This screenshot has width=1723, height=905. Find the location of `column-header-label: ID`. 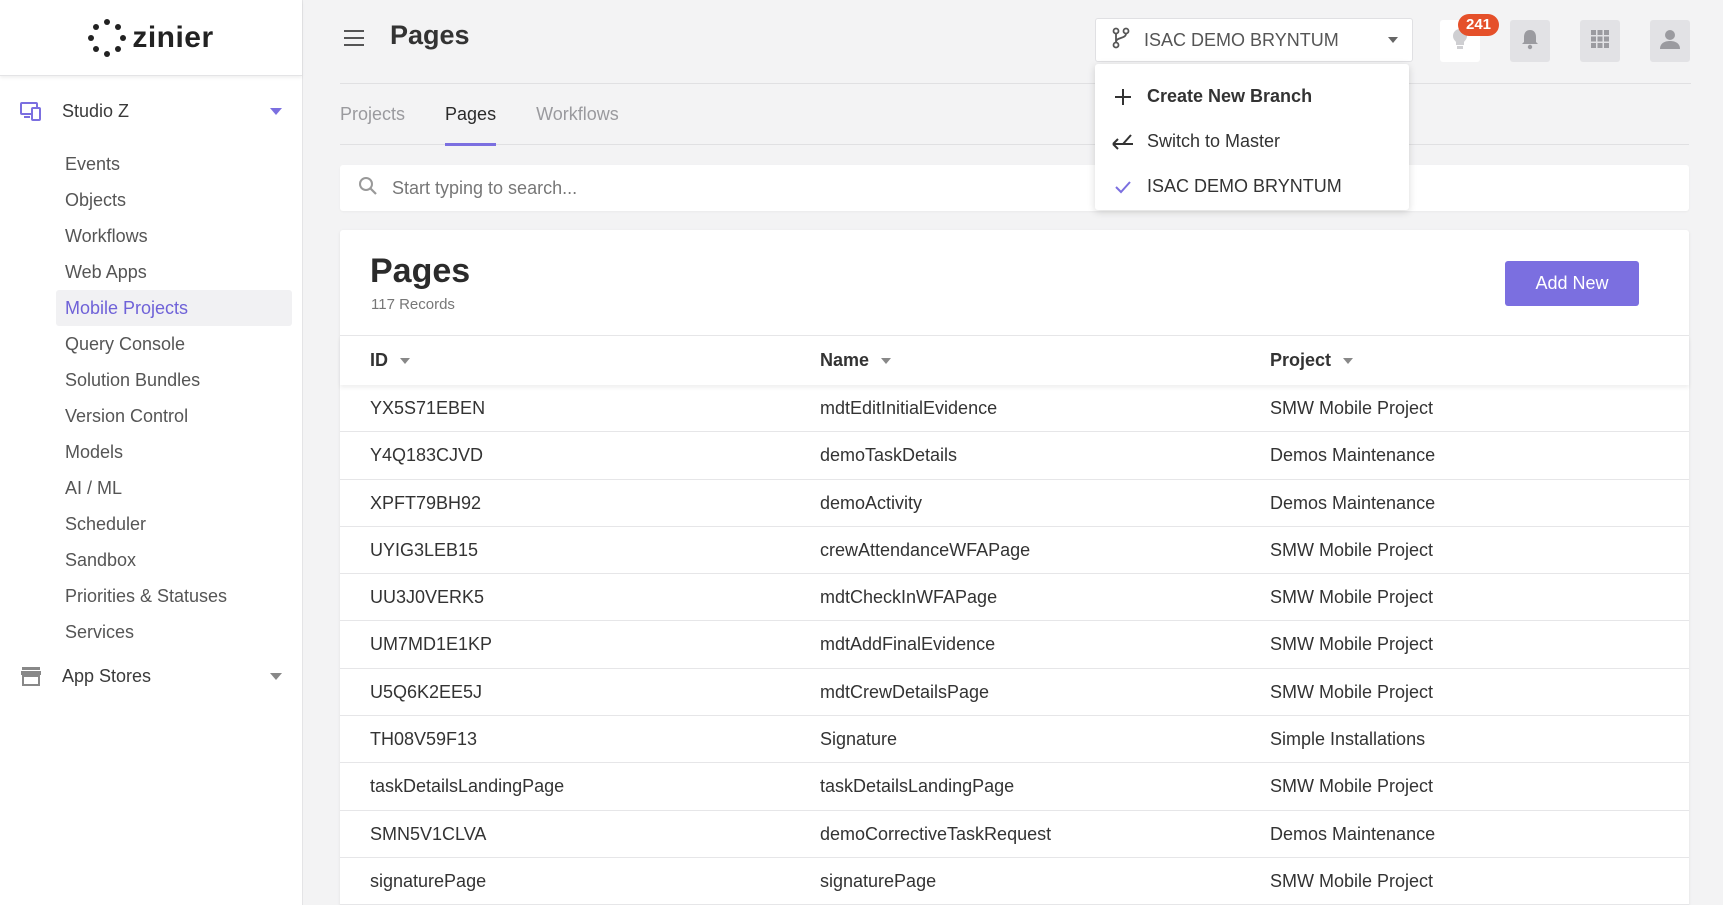

column-header-label: ID is located at coordinates (379, 360).